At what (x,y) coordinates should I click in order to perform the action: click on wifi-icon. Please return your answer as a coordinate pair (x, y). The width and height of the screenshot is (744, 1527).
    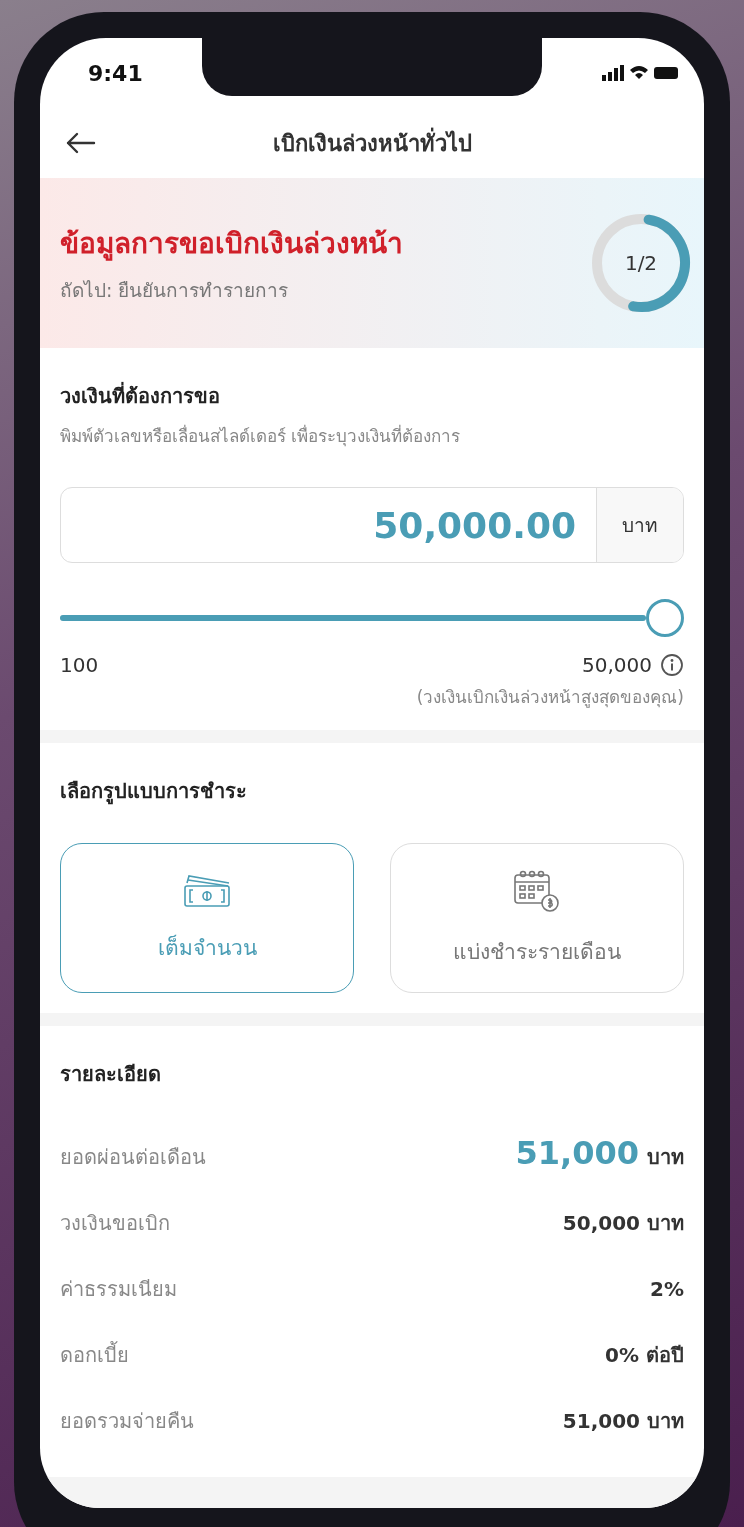
    Looking at the image, I should click on (639, 72).